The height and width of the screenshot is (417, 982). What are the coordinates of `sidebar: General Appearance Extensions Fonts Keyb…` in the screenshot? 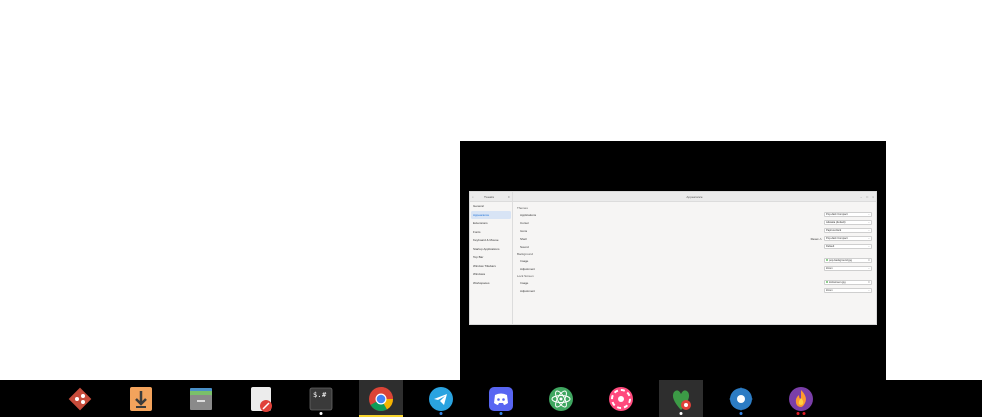 It's located at (491, 263).